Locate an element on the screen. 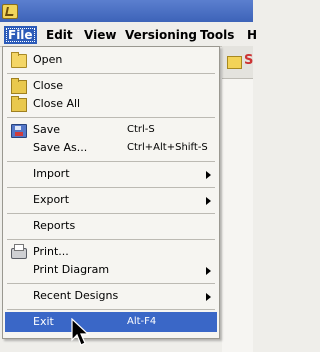  menu-help: H is located at coordinates (252, 35).